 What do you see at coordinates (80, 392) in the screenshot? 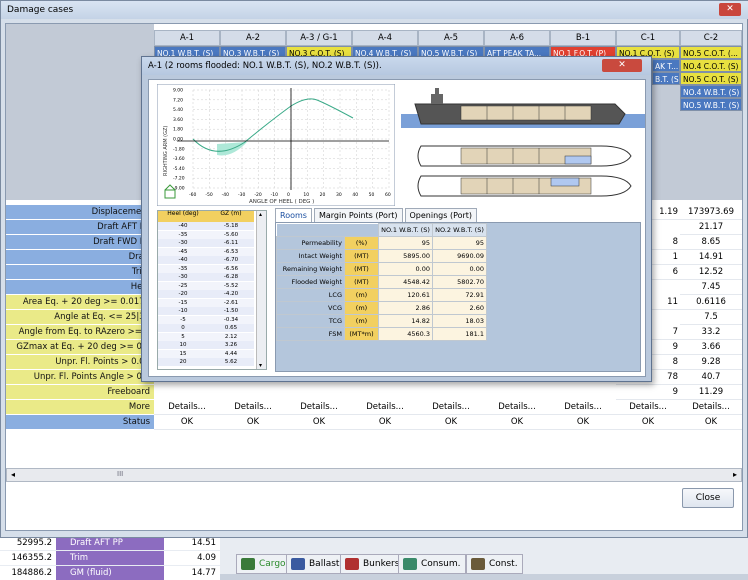
I see `row-label-freeboard: Freeboard` at bounding box center [80, 392].